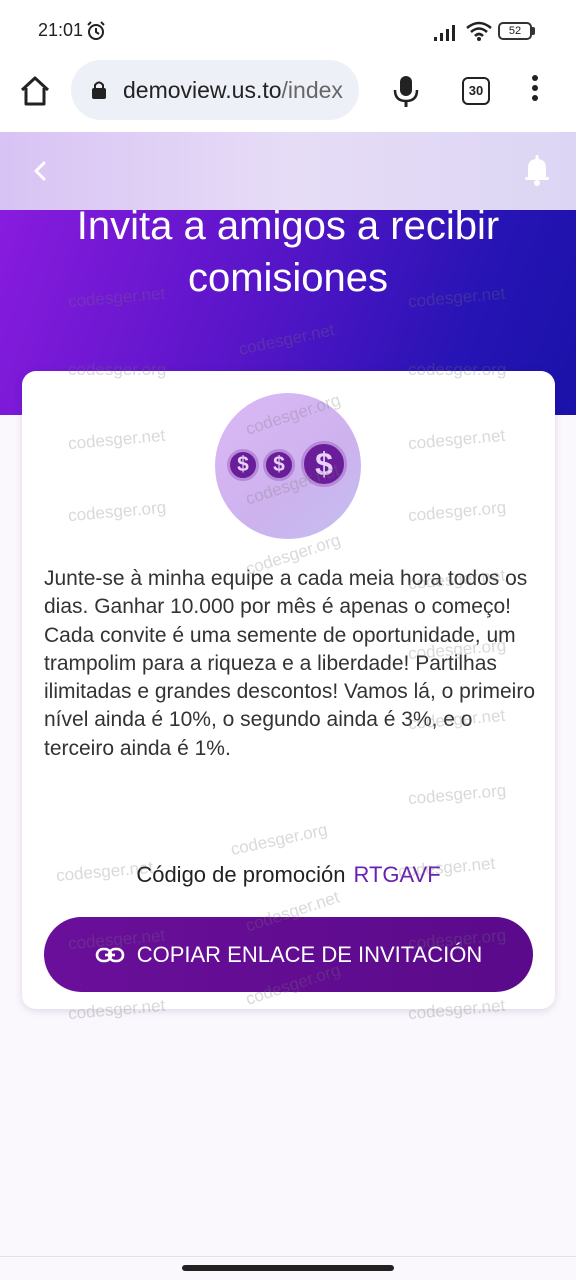 The width and height of the screenshot is (576, 1280). I want to click on page-title-line2: comisiones, so click(288, 278).